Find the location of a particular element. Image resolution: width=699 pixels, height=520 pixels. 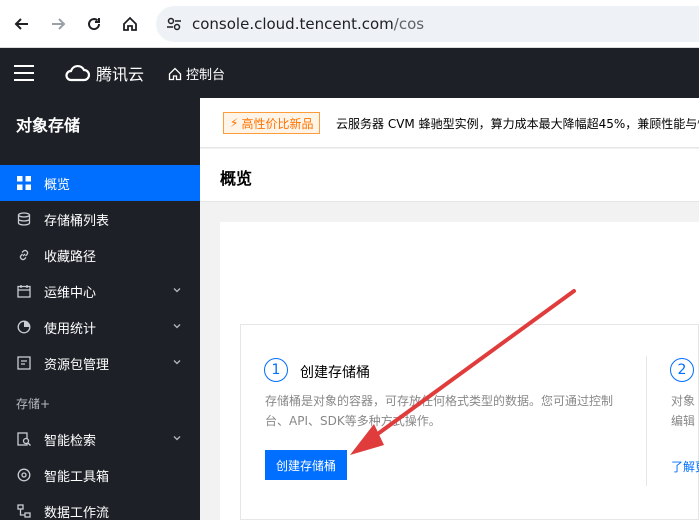

step-description-line: 存储桶是对象的容器，可存放任何格式类型的数据。您可通过控制 is located at coordinates (439, 401).